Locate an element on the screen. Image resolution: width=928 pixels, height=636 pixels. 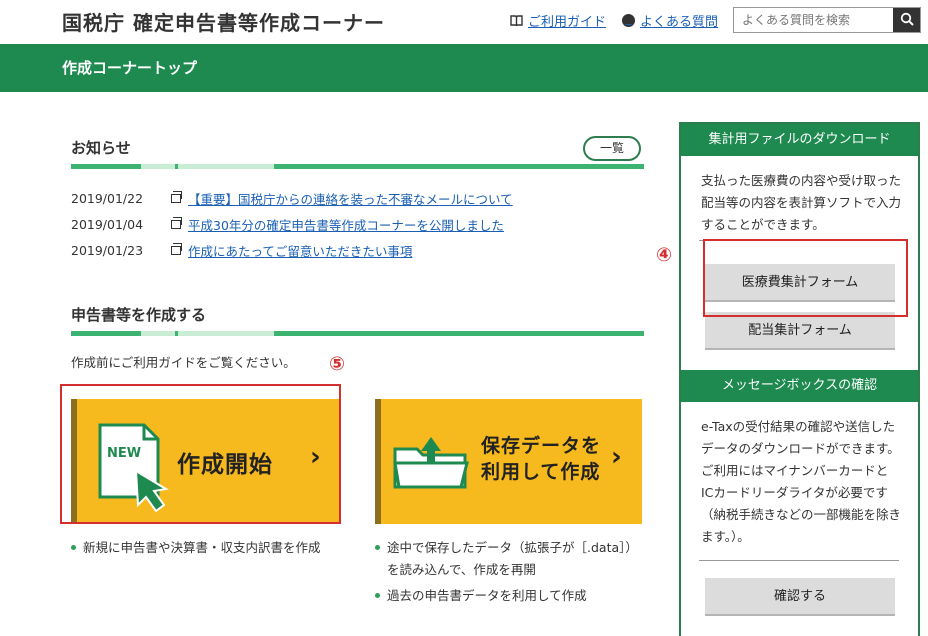
description-line: 配当等の内容を表計算ソフトで入力 is located at coordinates (801, 202).